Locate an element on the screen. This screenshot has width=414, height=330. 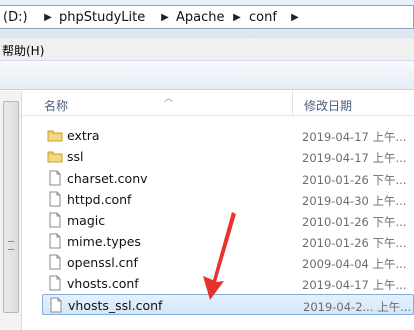
red-arrow-annotation is located at coordinates (219, 256).